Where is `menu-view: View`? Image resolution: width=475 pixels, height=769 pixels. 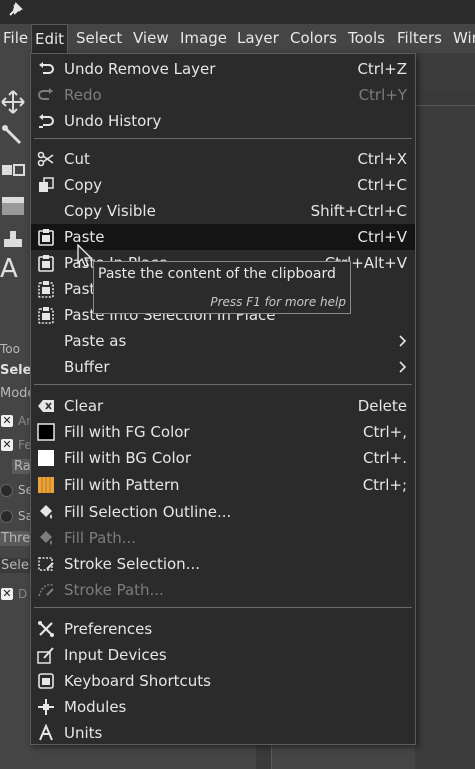
menu-view: View is located at coordinates (151, 38).